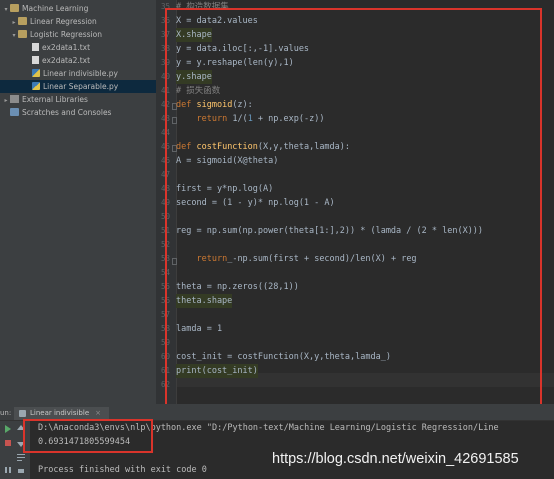 This screenshot has width=554, height=479. I want to click on tree-item-logistic-regression: ▾ Logistic Regression, so click(56, 34).